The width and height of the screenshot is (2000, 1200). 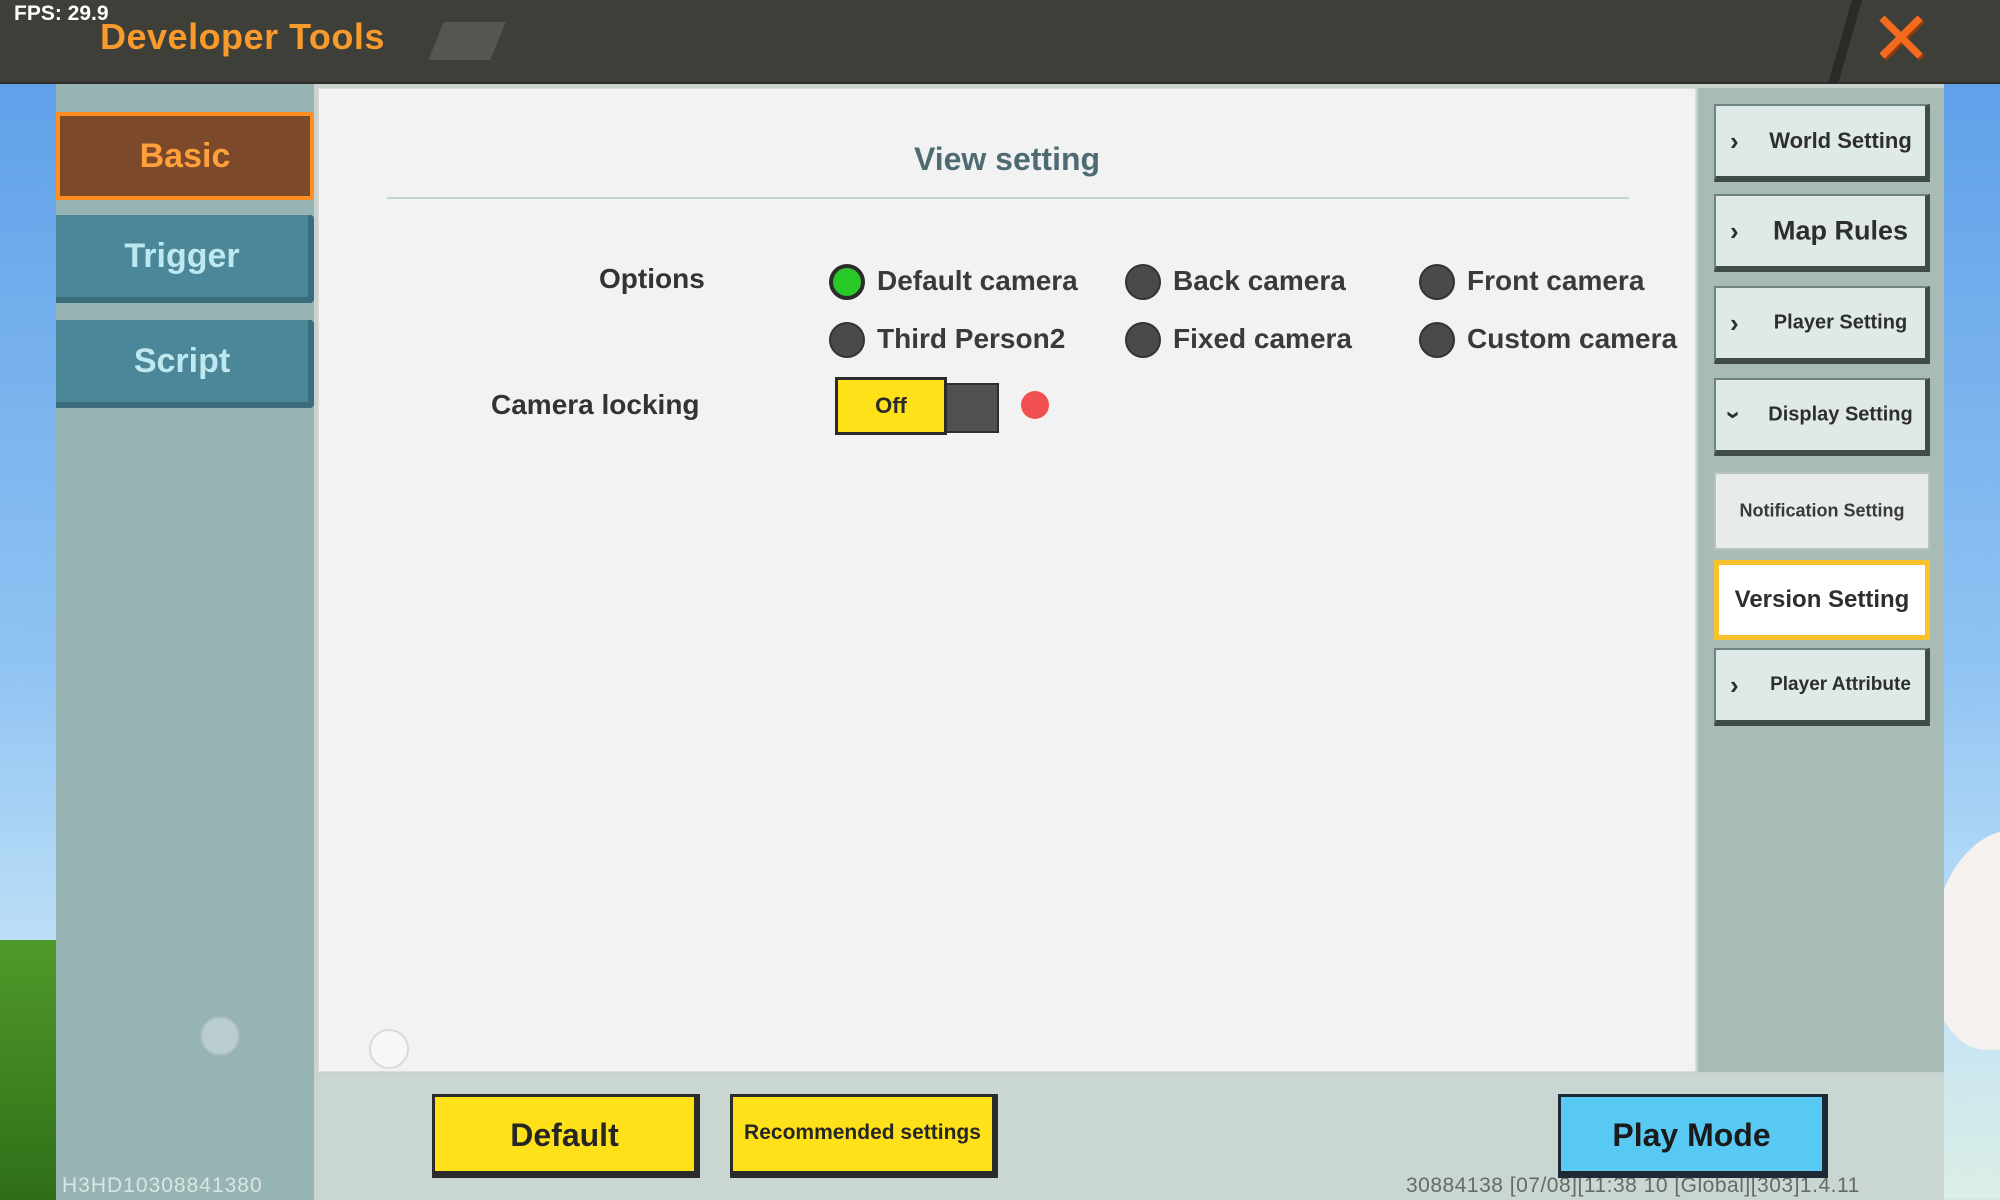 What do you see at coordinates (847, 282) in the screenshot?
I see `radio-selected-icon` at bounding box center [847, 282].